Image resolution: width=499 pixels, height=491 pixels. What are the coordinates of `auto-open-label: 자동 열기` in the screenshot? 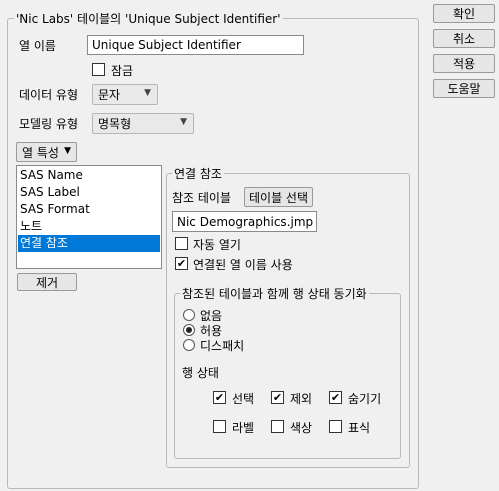 It's located at (217, 245).